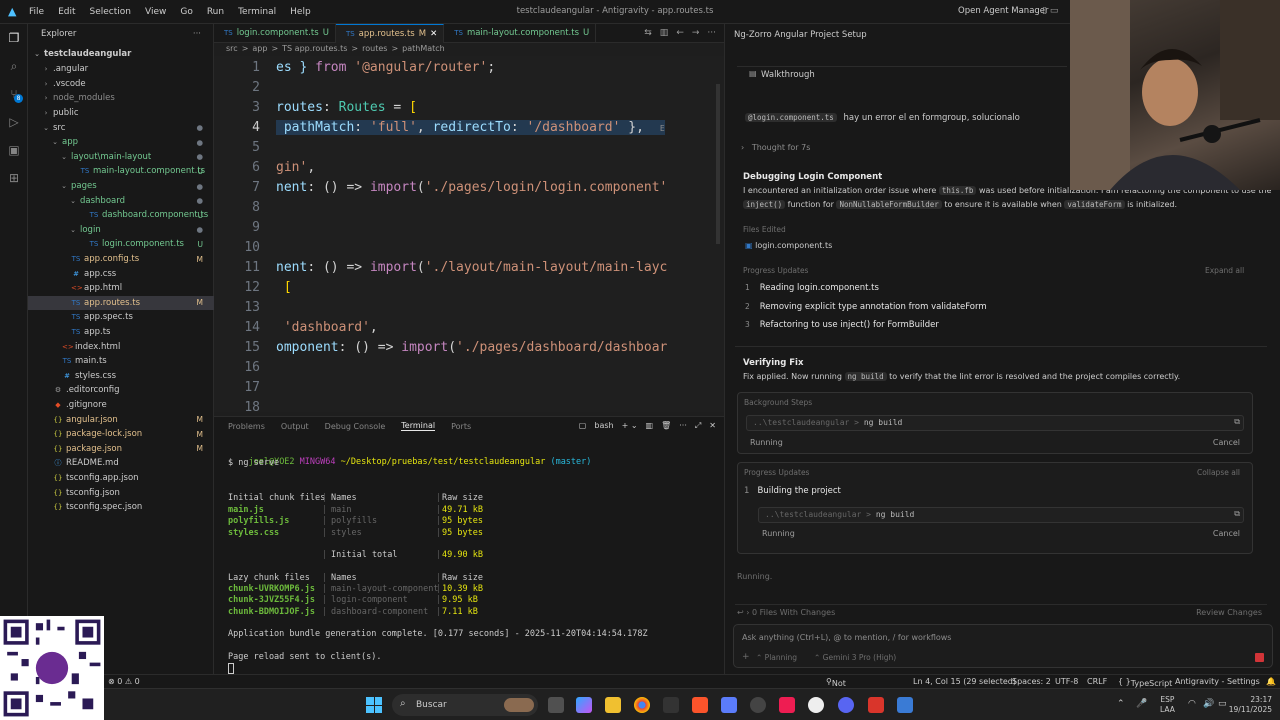 The image size is (1280, 720). I want to click on editor-tab: TS main-layout.component.ts U, so click(520, 33).